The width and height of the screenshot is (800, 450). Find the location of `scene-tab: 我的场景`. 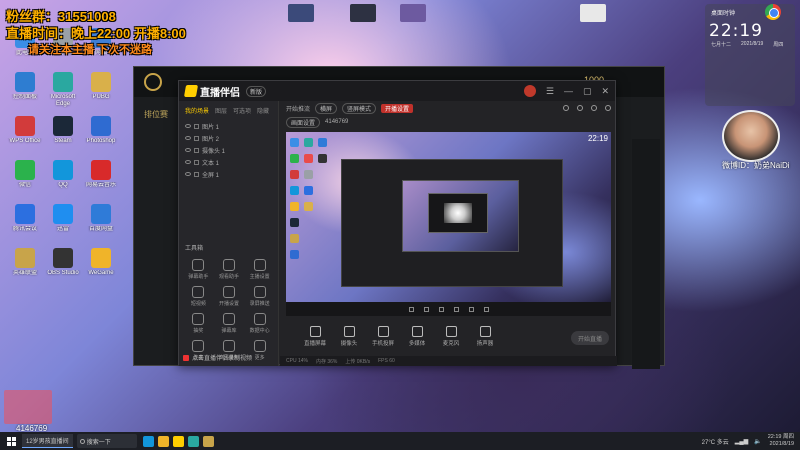

scene-tab: 我的场景 is located at coordinates (197, 110).